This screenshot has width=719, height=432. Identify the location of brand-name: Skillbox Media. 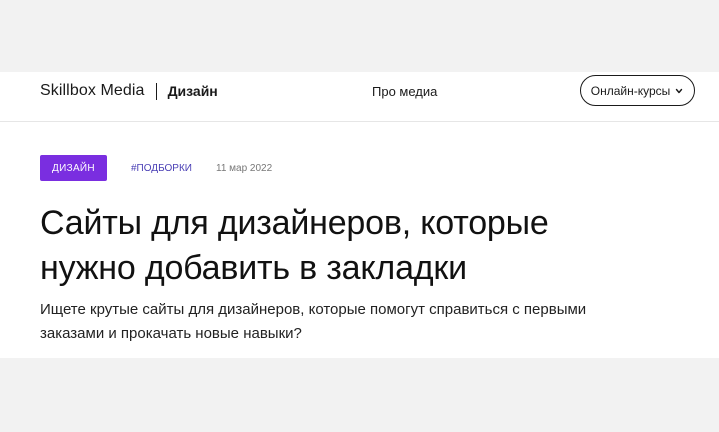
(92, 91).